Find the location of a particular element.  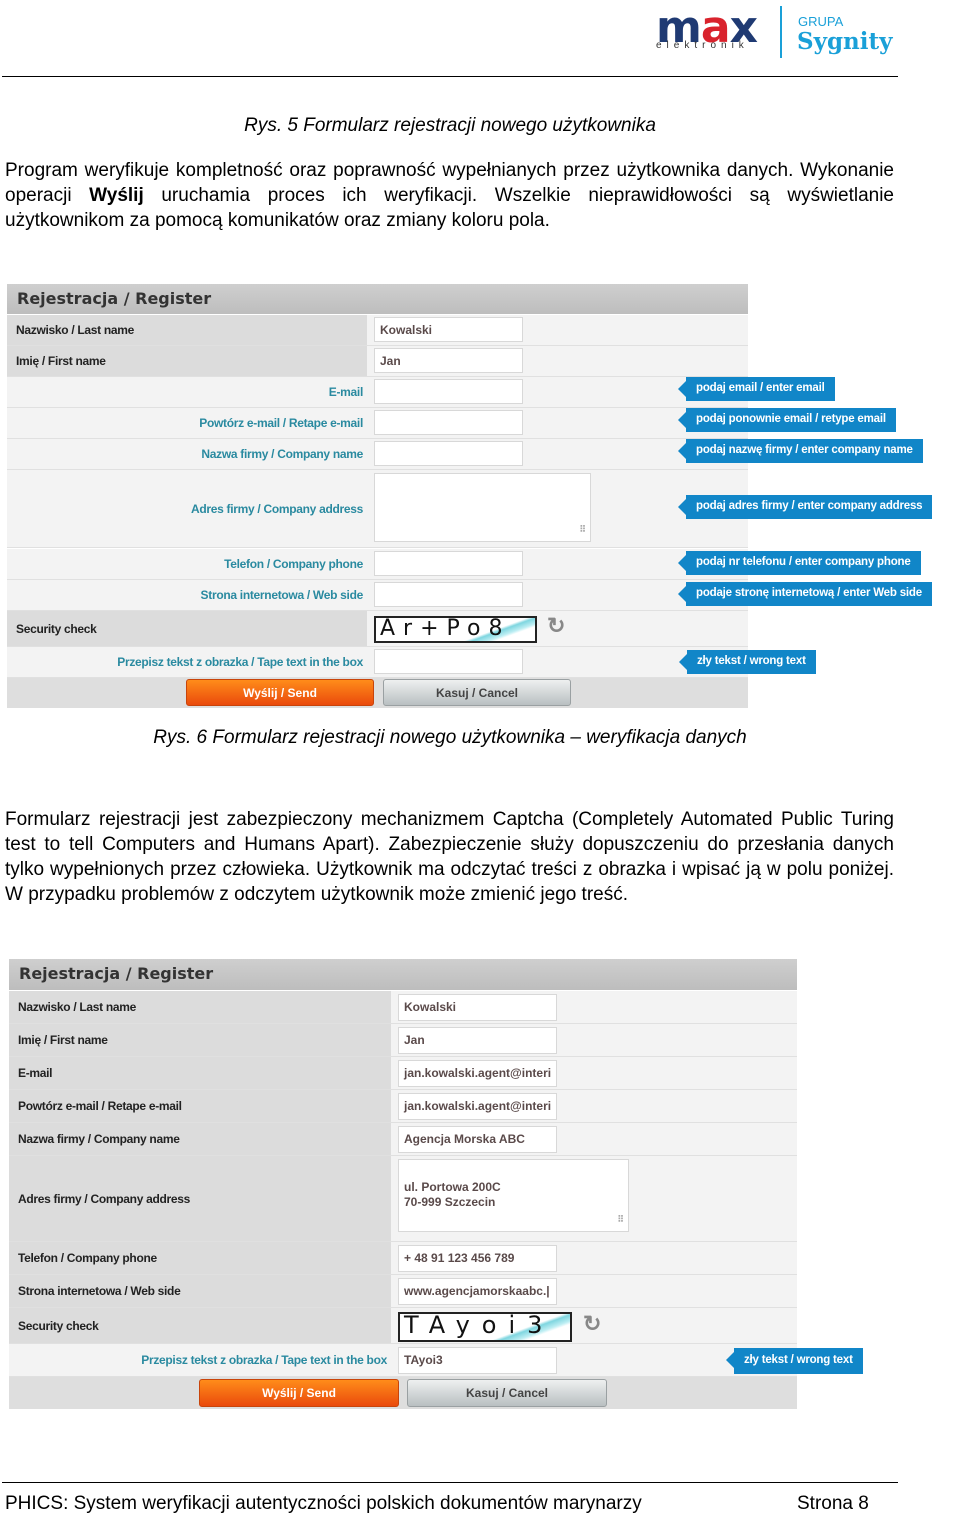

row-company-address: Adres firmy / Company address ⠿ is located at coordinates (377, 509).